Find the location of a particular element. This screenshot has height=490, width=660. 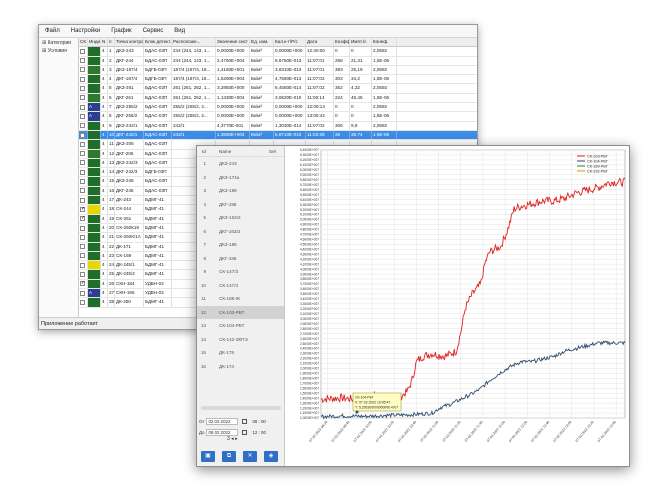

column-header: Импт./с is located at coordinates (361, 42).